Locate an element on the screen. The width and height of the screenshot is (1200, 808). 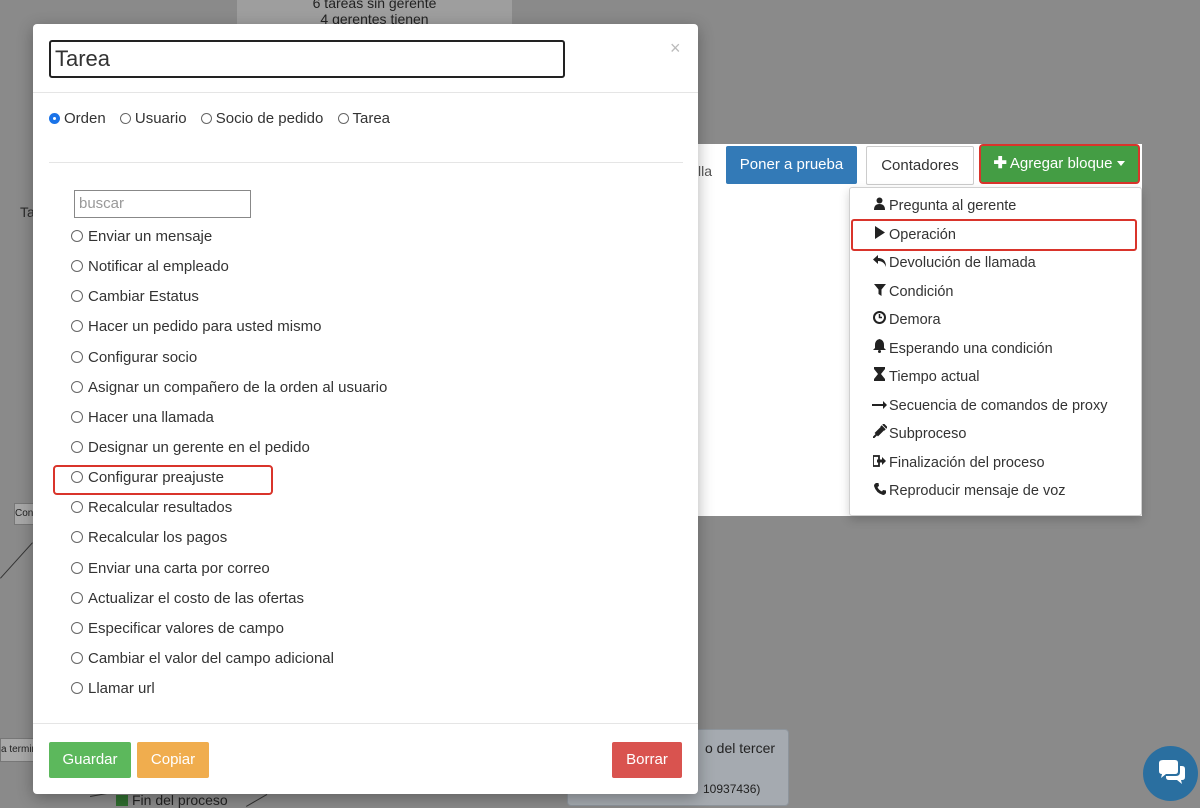
dropdown-item-proxy-script: Secuencia de comandos de proxy is located at coordinates (989, 406).